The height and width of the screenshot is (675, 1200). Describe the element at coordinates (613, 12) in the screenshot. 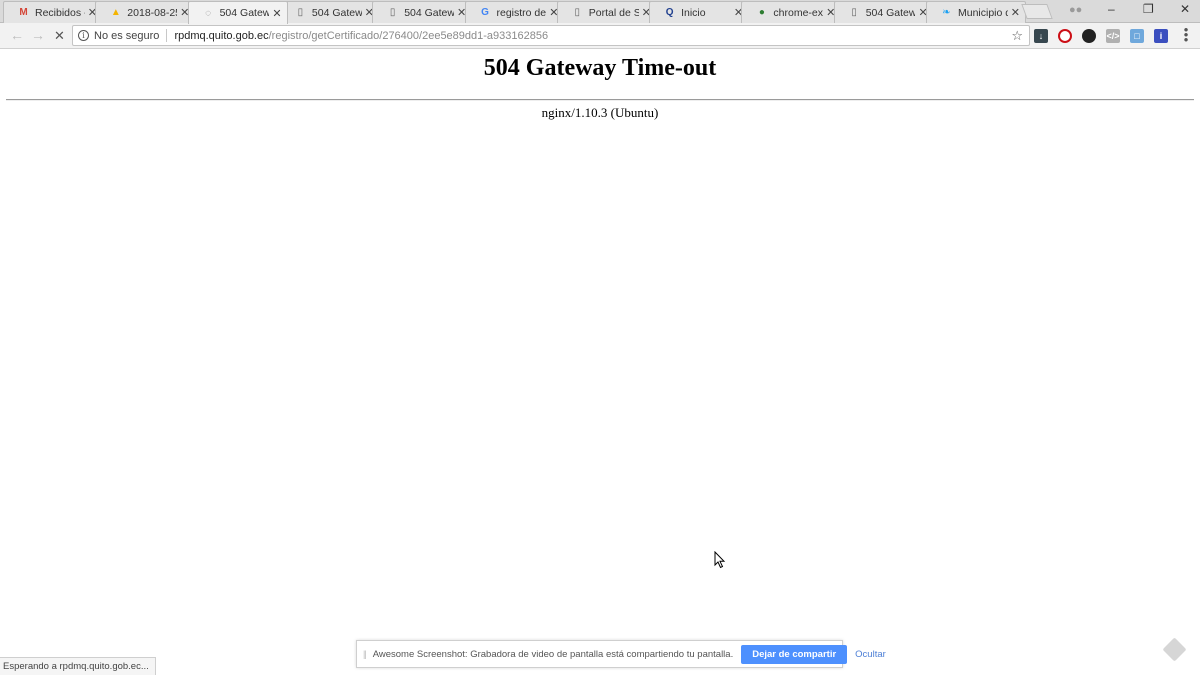

I see `tab-title: Portal de Se` at that location.